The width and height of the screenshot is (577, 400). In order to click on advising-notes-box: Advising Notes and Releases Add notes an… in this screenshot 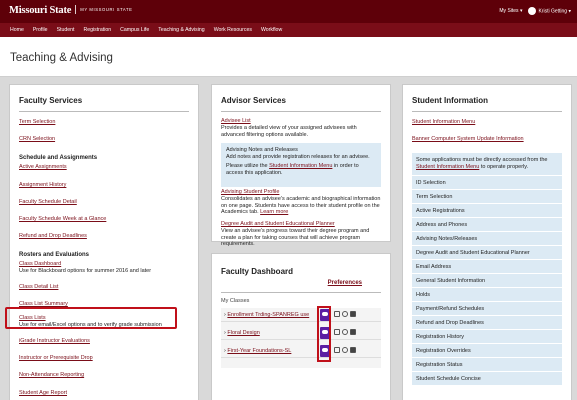, I will do `click(301, 165)`.